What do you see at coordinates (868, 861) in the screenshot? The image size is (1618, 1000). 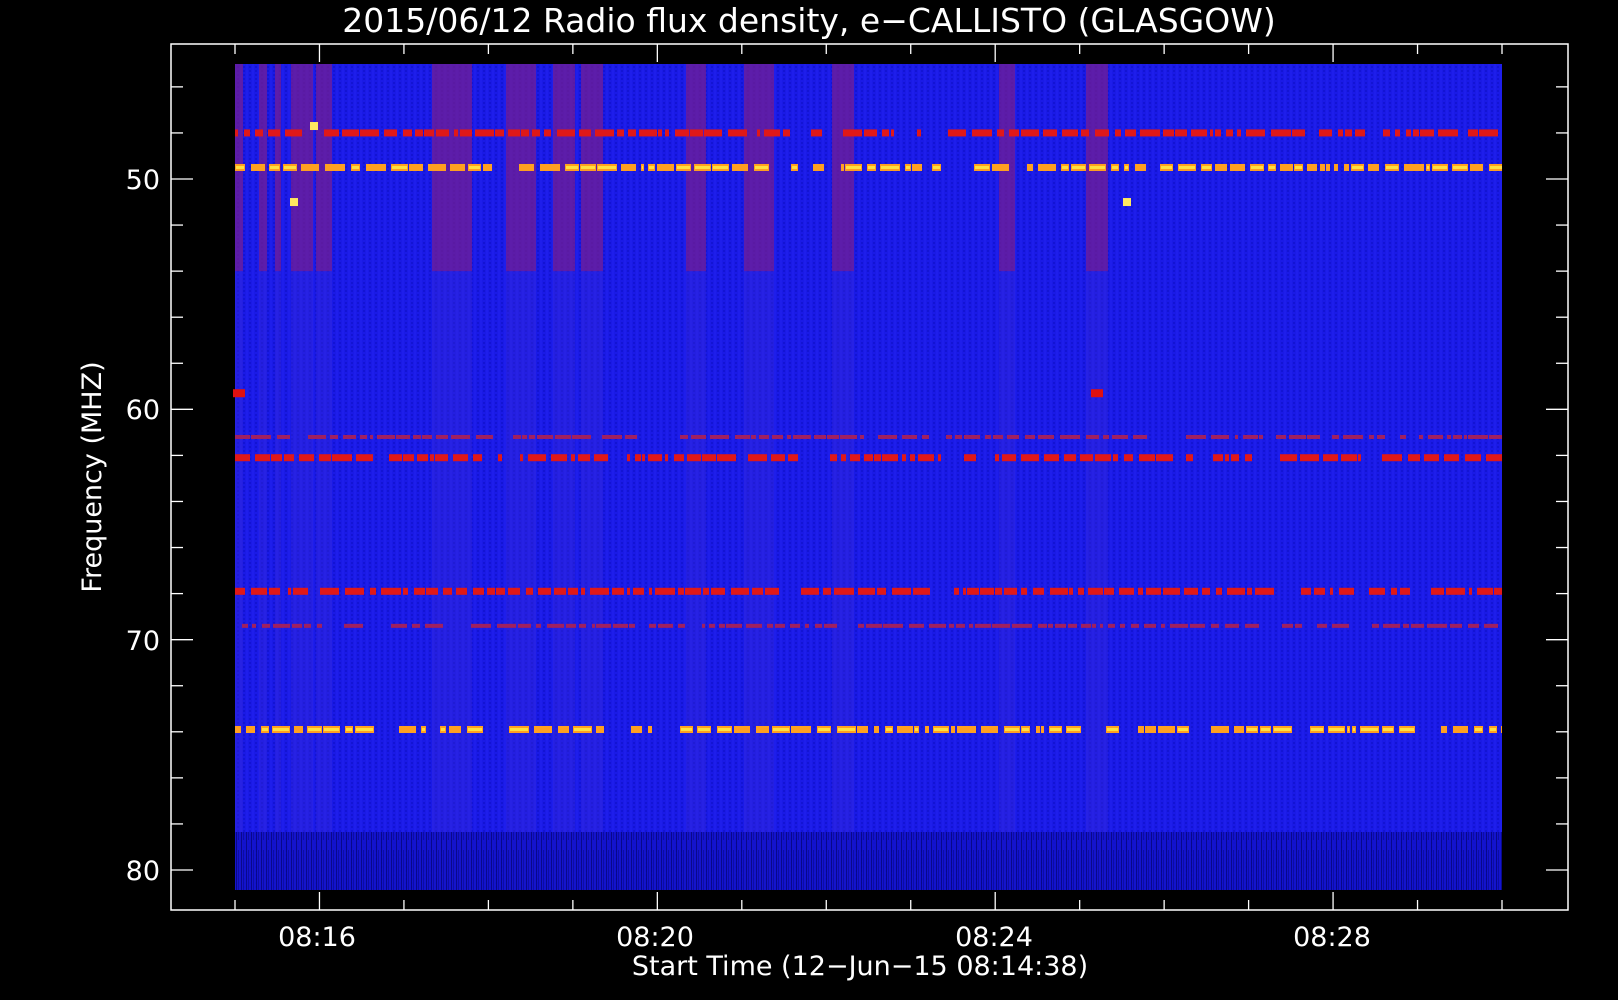 I see `low-frequency-noise-region` at bounding box center [868, 861].